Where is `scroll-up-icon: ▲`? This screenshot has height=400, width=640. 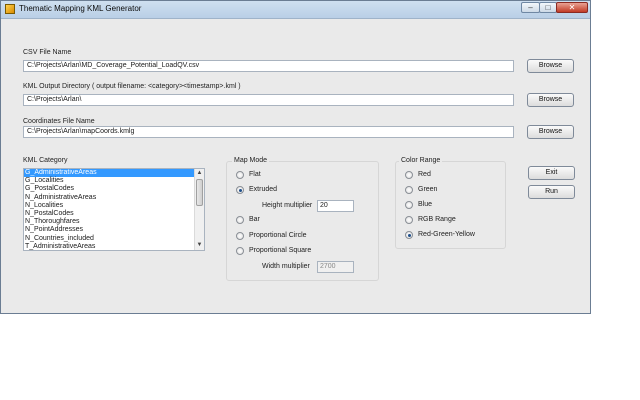 scroll-up-icon: ▲ is located at coordinates (199, 173).